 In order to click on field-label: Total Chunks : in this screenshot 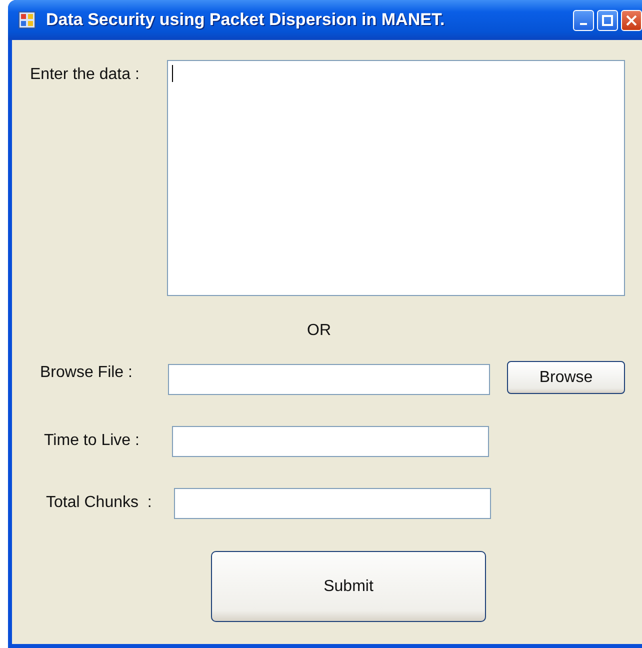, I will do `click(99, 502)`.